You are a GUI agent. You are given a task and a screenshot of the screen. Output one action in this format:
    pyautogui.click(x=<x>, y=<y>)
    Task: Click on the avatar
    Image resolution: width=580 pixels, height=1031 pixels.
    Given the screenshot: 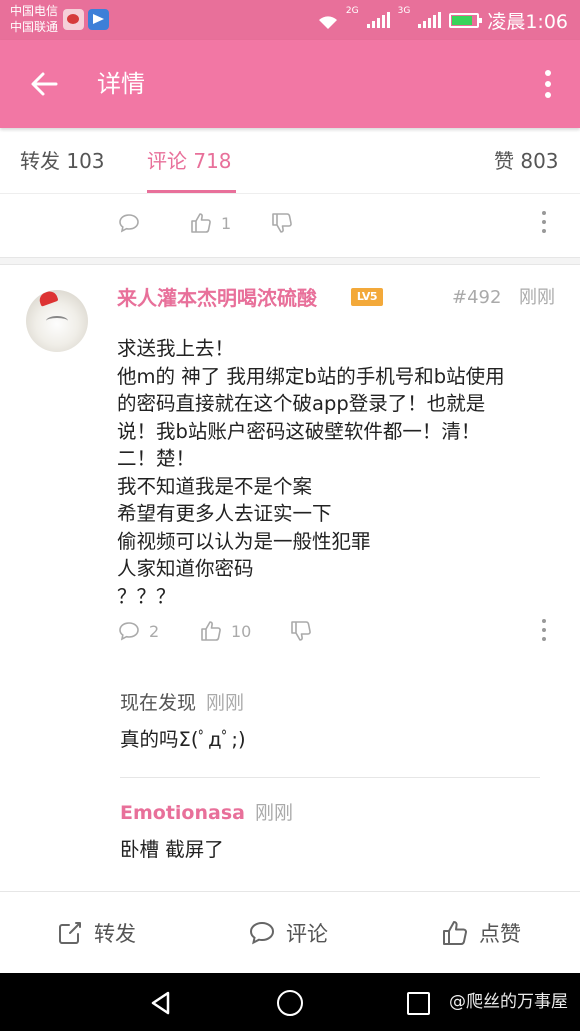 What is the action you would take?
    pyautogui.click(x=57, y=321)
    